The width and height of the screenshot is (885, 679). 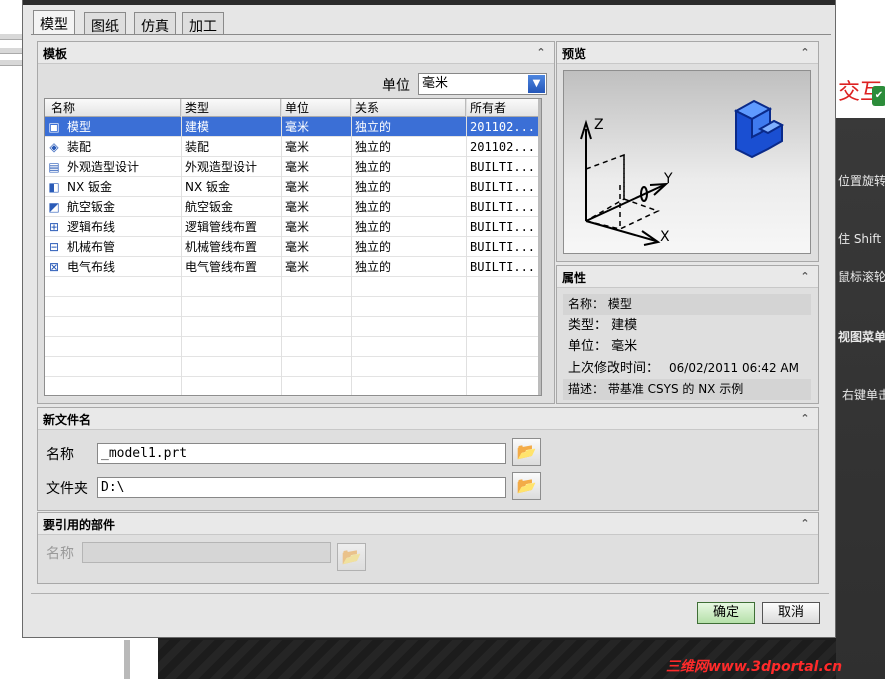 What do you see at coordinates (301, 487) in the screenshot?
I see `folder-input: D:\` at bounding box center [301, 487].